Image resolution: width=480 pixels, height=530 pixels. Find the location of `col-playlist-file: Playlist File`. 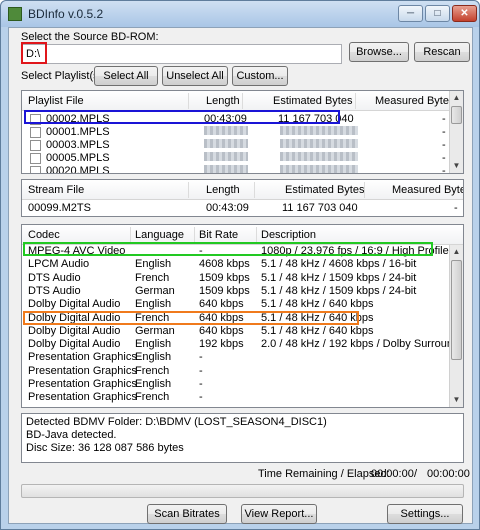

col-playlist-file: Playlist File is located at coordinates (56, 101).